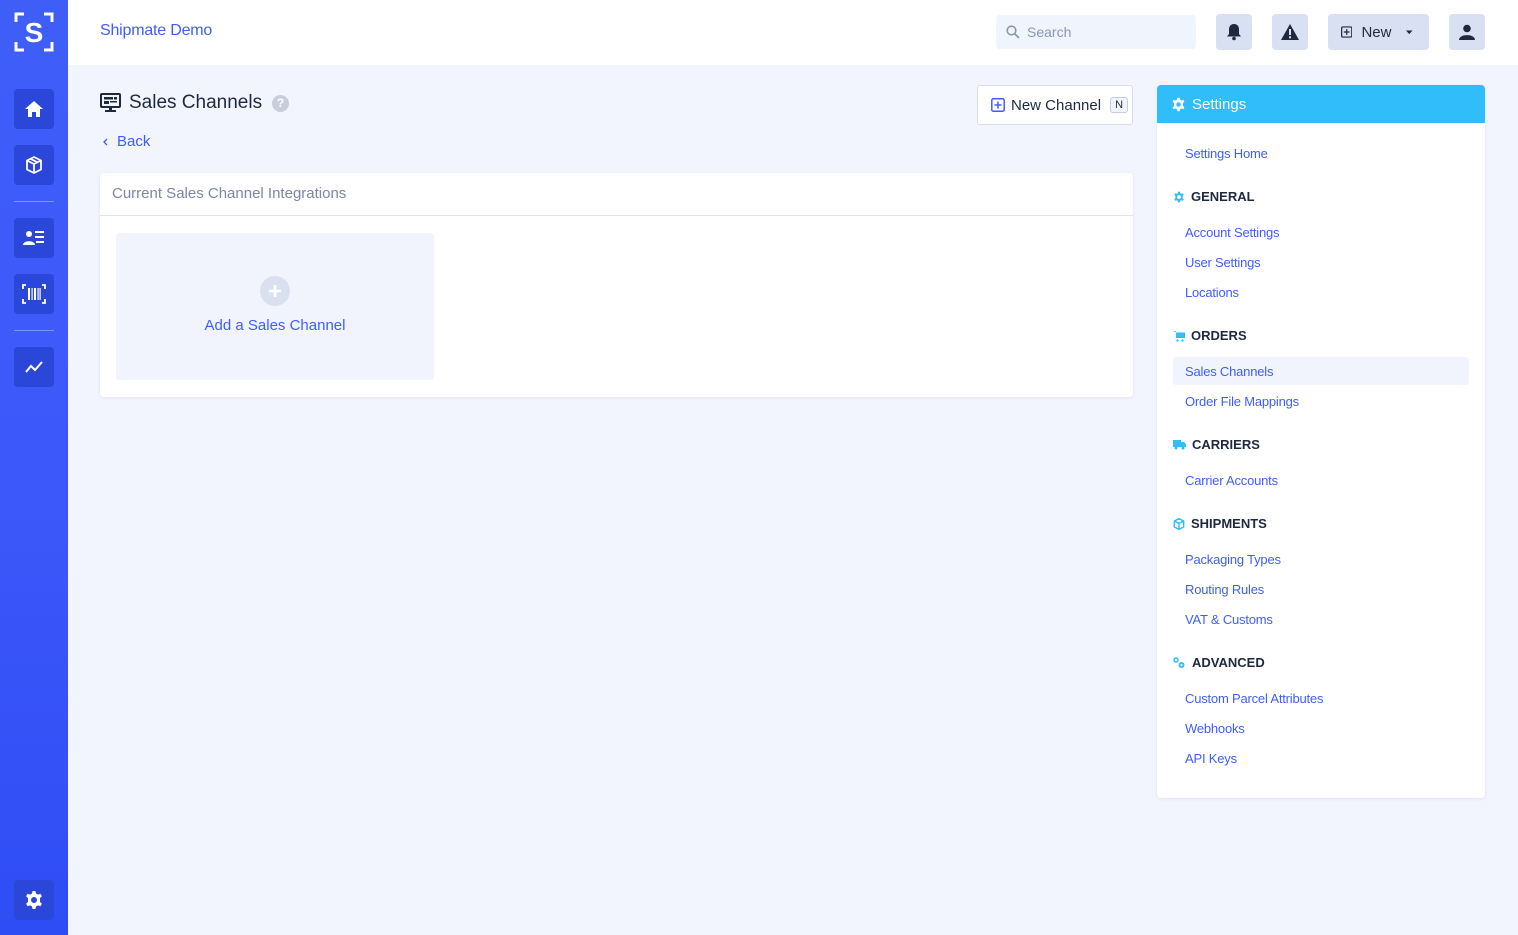 This screenshot has width=1518, height=935. What do you see at coordinates (1229, 523) in the screenshot?
I see `section-title: SHIPMENTS` at bounding box center [1229, 523].